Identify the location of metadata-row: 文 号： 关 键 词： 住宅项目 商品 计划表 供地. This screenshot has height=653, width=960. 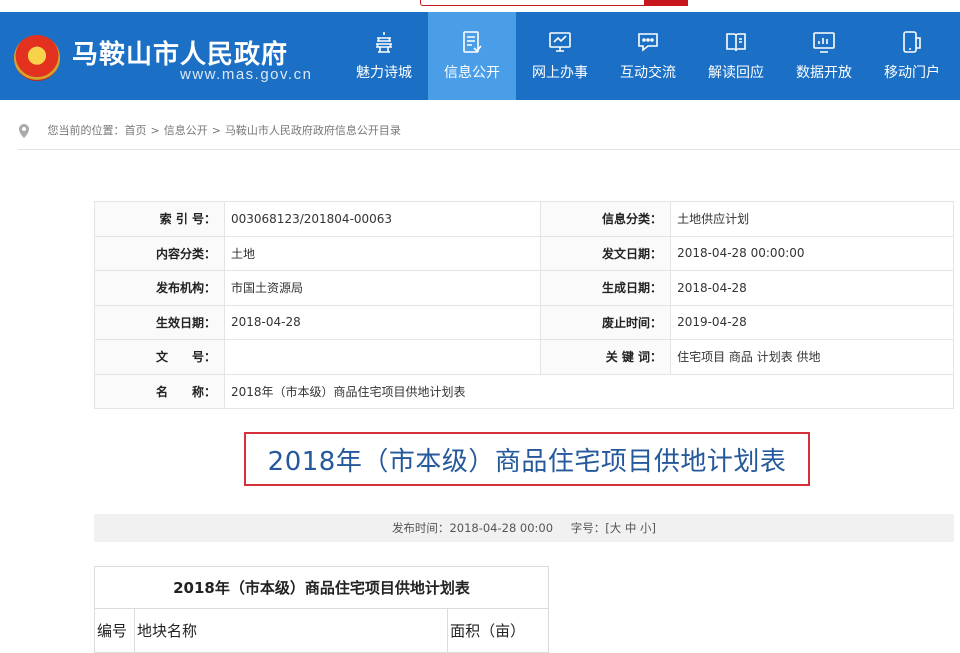
(524, 357).